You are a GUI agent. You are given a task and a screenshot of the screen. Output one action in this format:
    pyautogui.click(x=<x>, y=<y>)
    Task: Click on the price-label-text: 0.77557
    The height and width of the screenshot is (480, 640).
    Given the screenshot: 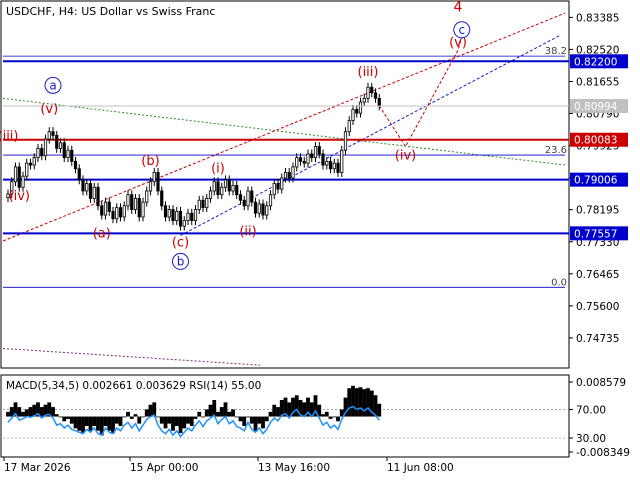 What is the action you would take?
    pyautogui.click(x=595, y=234)
    